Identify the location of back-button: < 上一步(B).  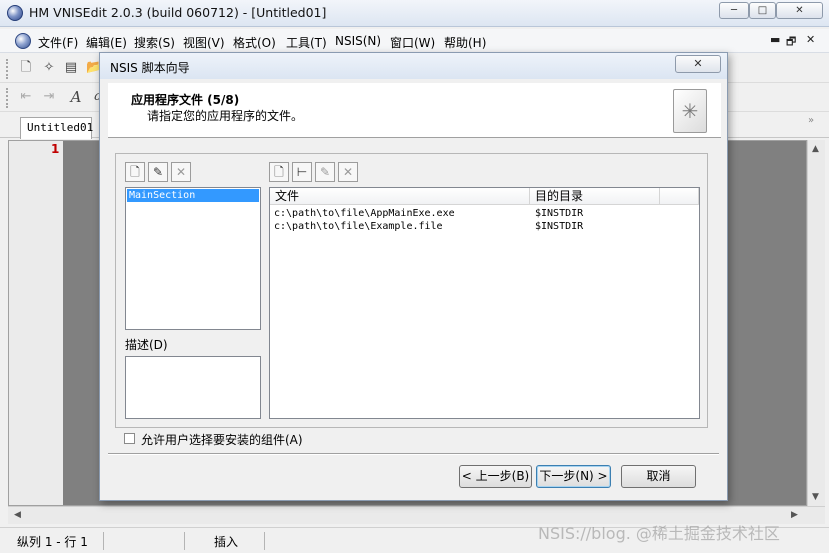
(495, 476).